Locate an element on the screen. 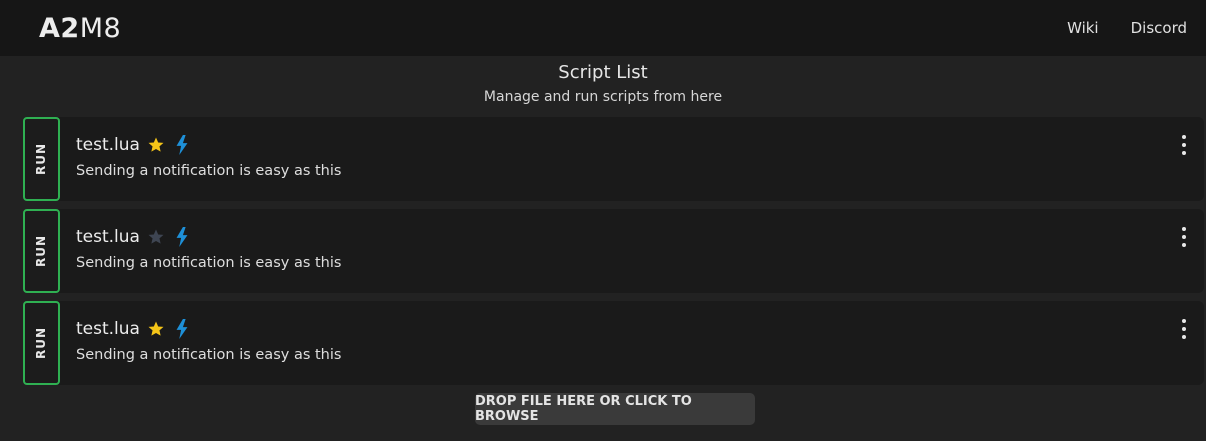 The height and width of the screenshot is (441, 1206). top-navbar: A2M8 Wiki Discord is located at coordinates (603, 28).